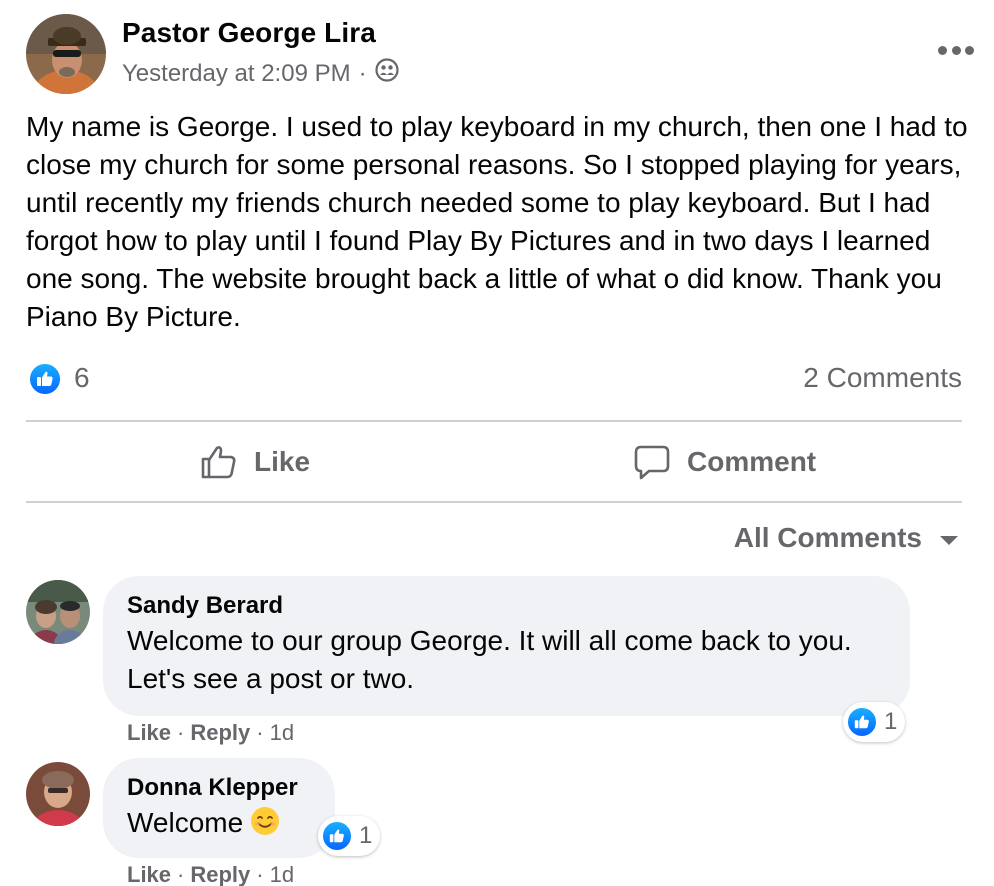  What do you see at coordinates (249, 33) in the screenshot?
I see `post-author-name: Pastor George Lira` at bounding box center [249, 33].